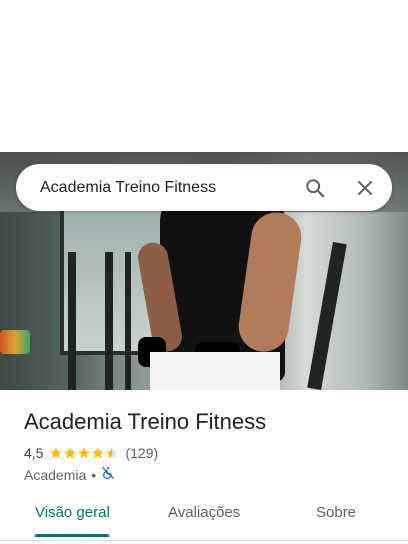 The image size is (408, 544). Describe the element at coordinates (327, 315) in the screenshot. I see `photo-rack-right` at that location.